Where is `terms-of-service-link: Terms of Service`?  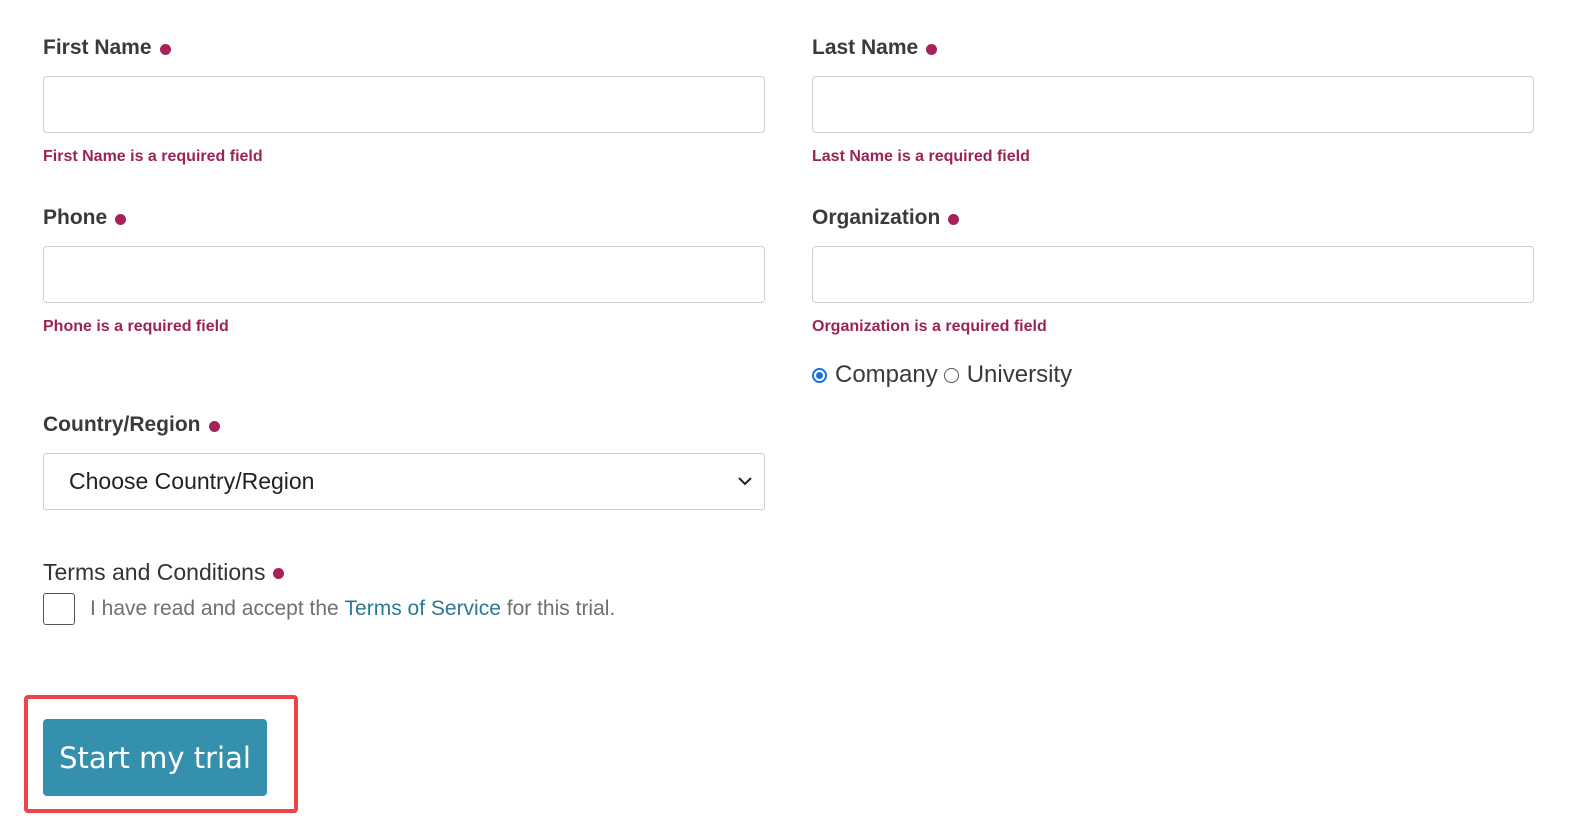 terms-of-service-link: Terms of Service is located at coordinates (423, 609).